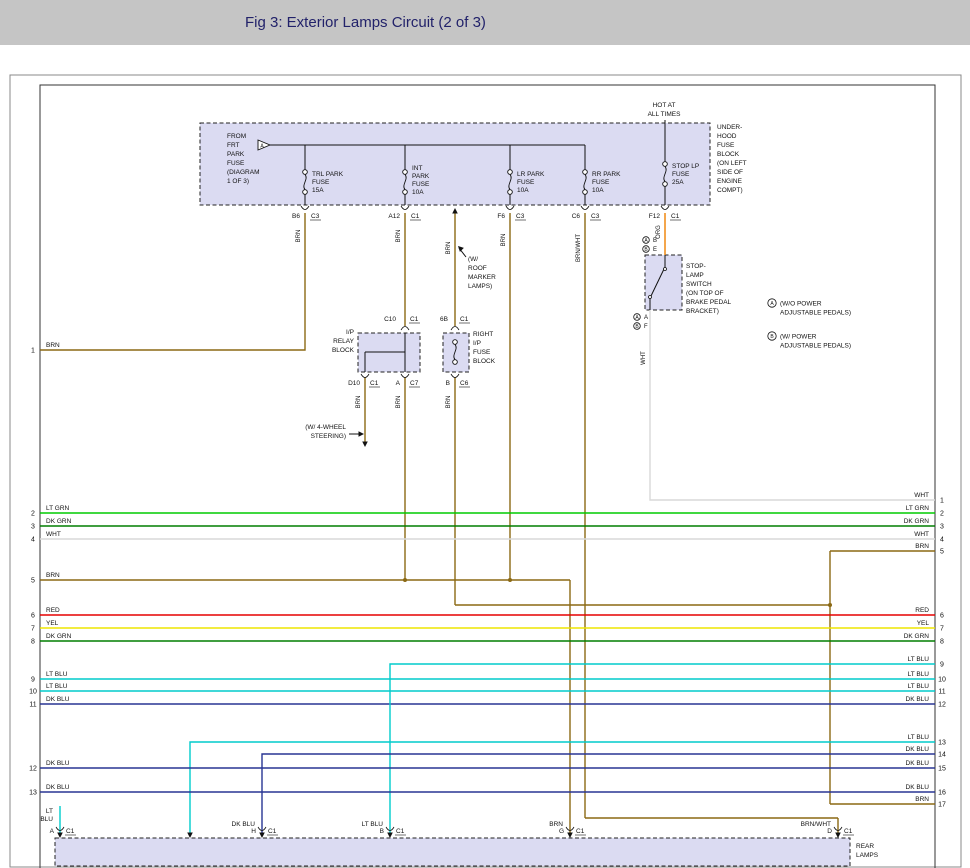 This screenshot has height=868, width=970. What do you see at coordinates (678, 182) in the screenshot?
I see `fuse-label: 25A` at bounding box center [678, 182].